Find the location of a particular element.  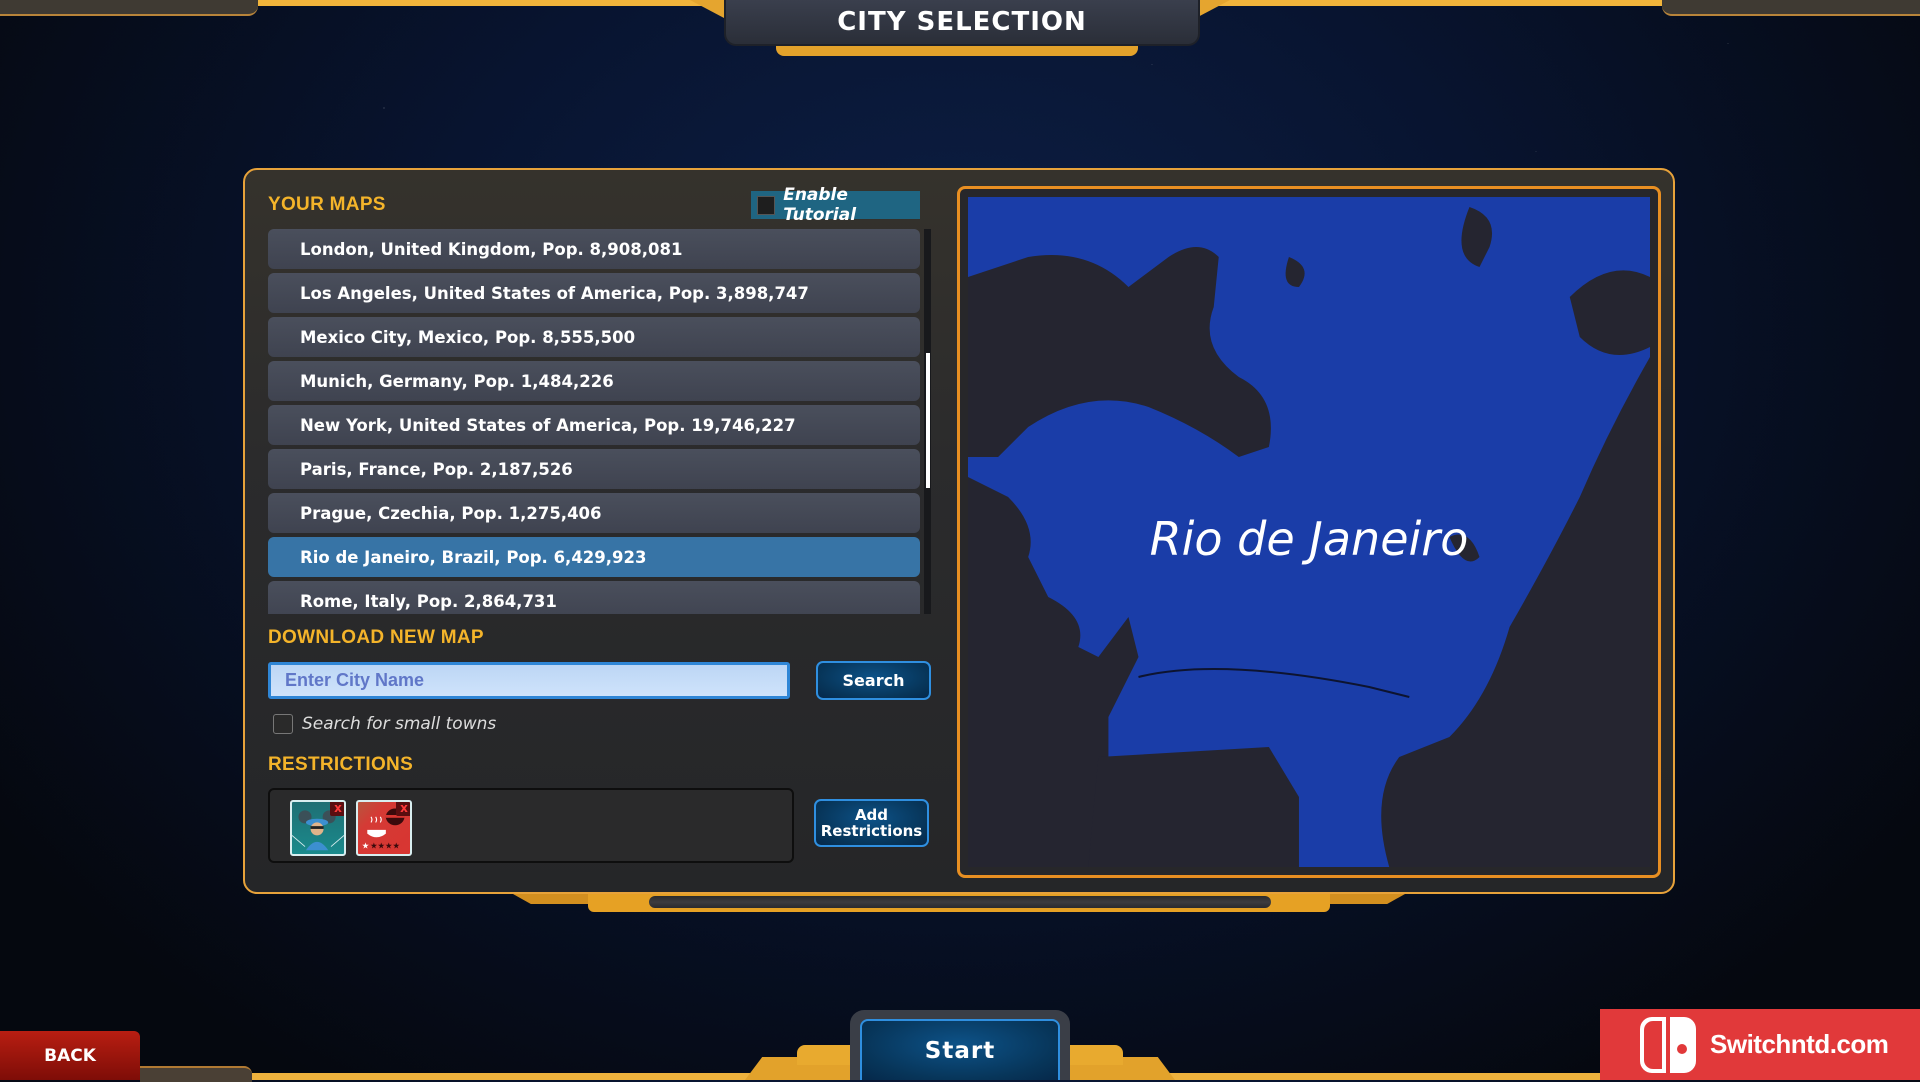

map-item-label: Rio de Janeiro, Brazil, Pop. 6,429,923 is located at coordinates (473, 557).